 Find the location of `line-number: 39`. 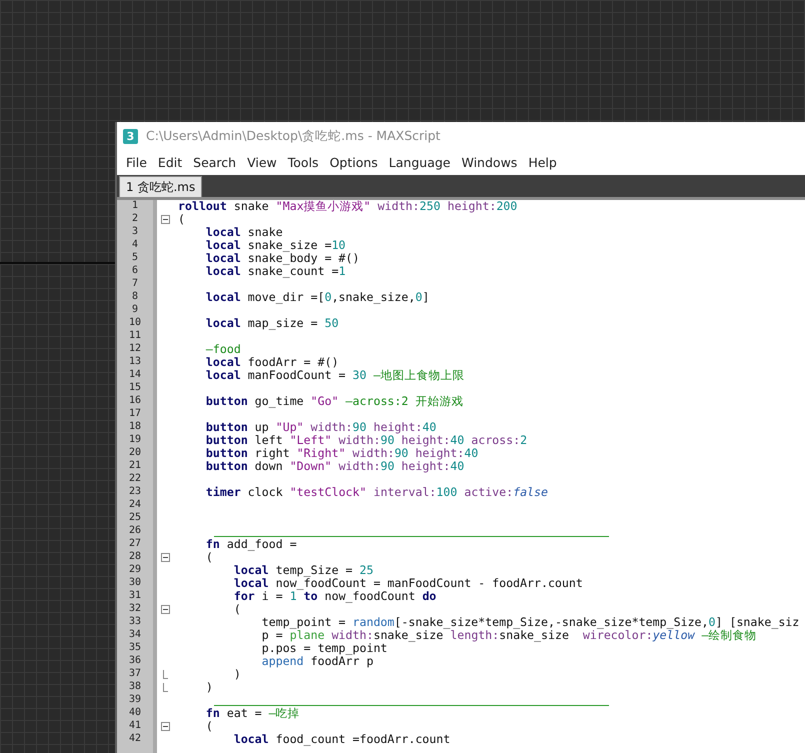

line-number: 39 is located at coordinates (135, 700).